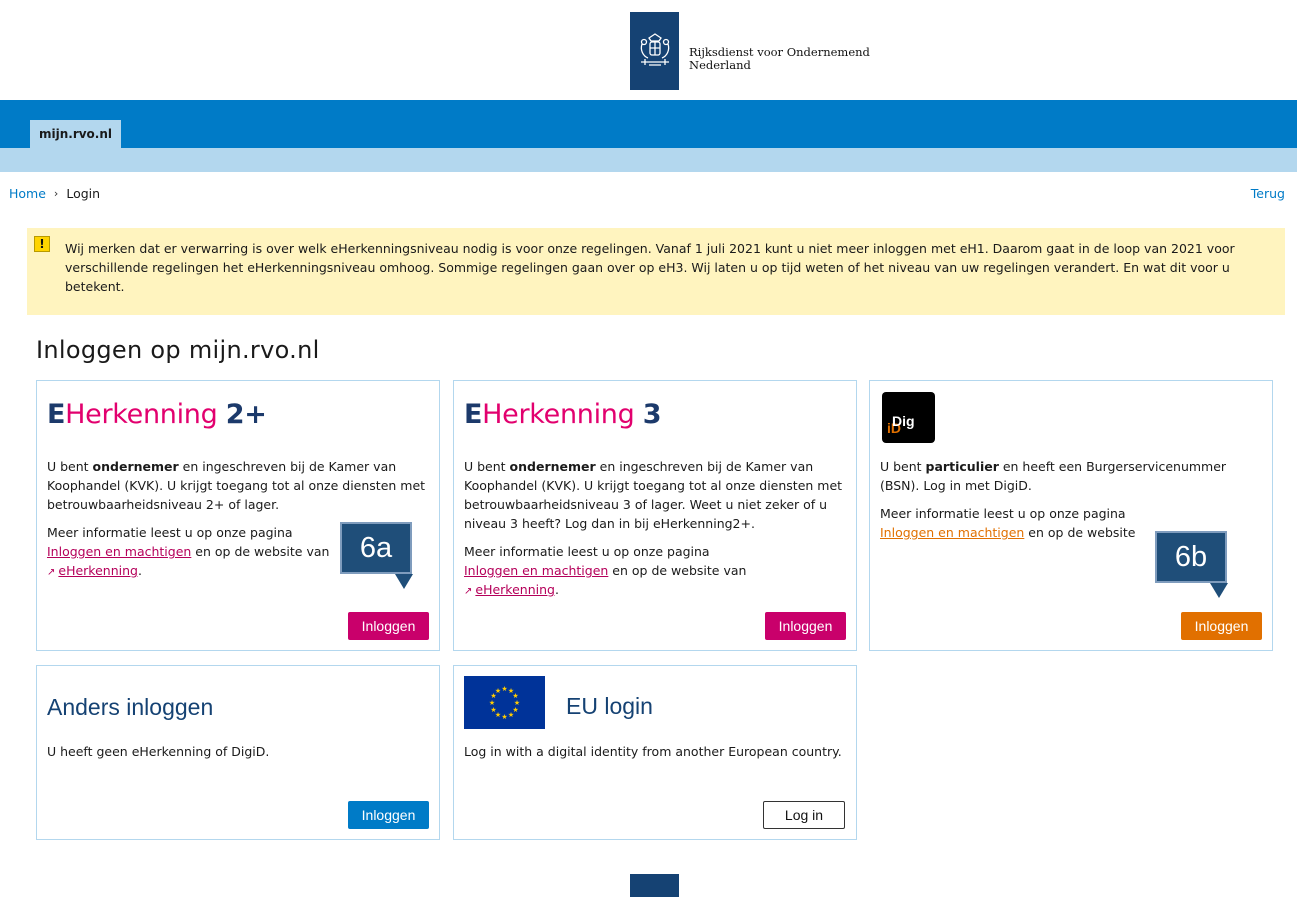  Describe the element at coordinates (42, 244) in the screenshot. I see `warning-icon: !` at that location.